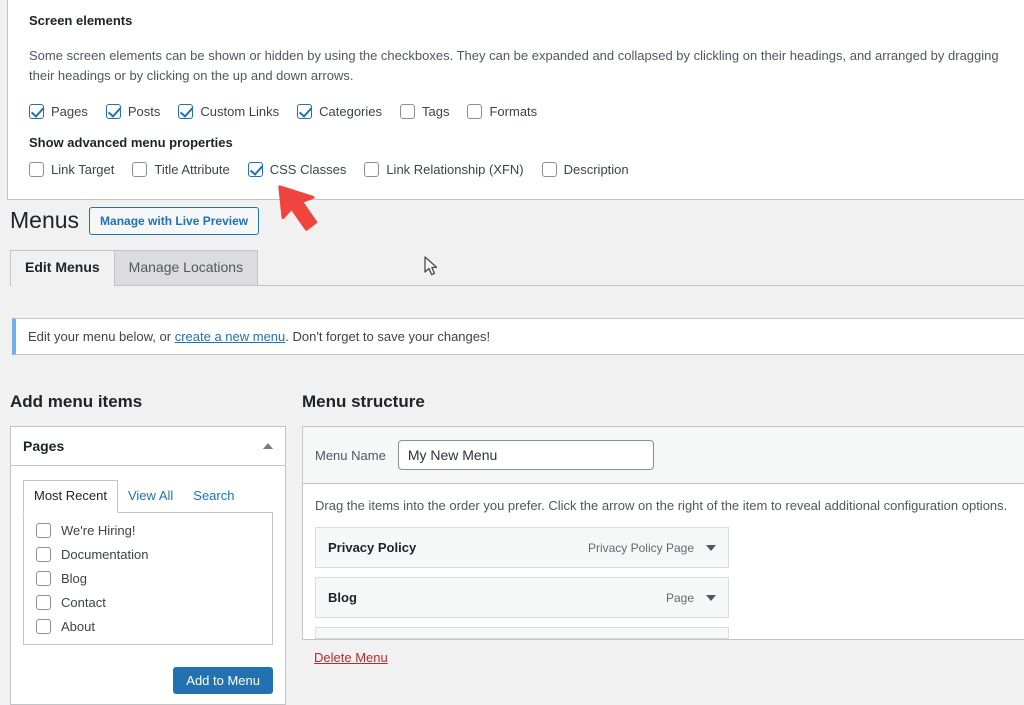 The width and height of the screenshot is (1024, 705). I want to click on advanced-property-link-target: Link Target, so click(72, 170).